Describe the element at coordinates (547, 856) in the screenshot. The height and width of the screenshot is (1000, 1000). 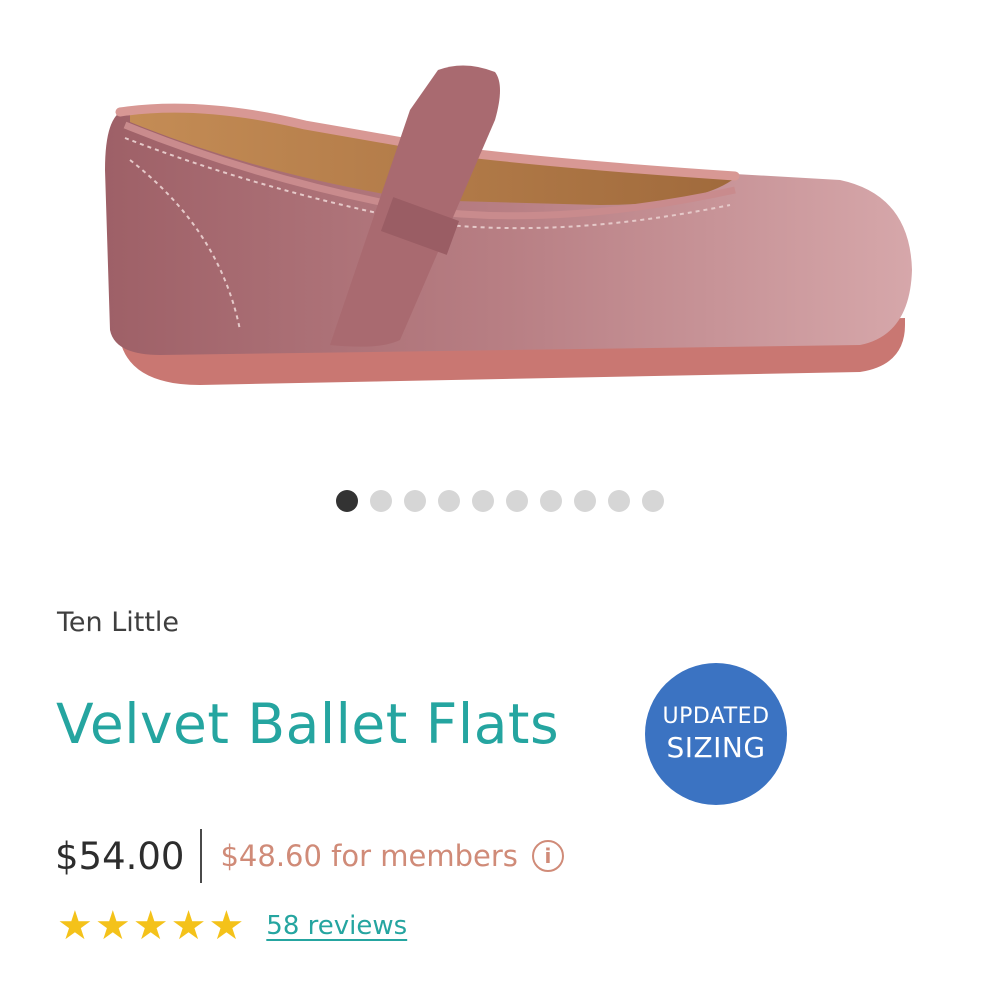
I see `info-icon: i` at that location.